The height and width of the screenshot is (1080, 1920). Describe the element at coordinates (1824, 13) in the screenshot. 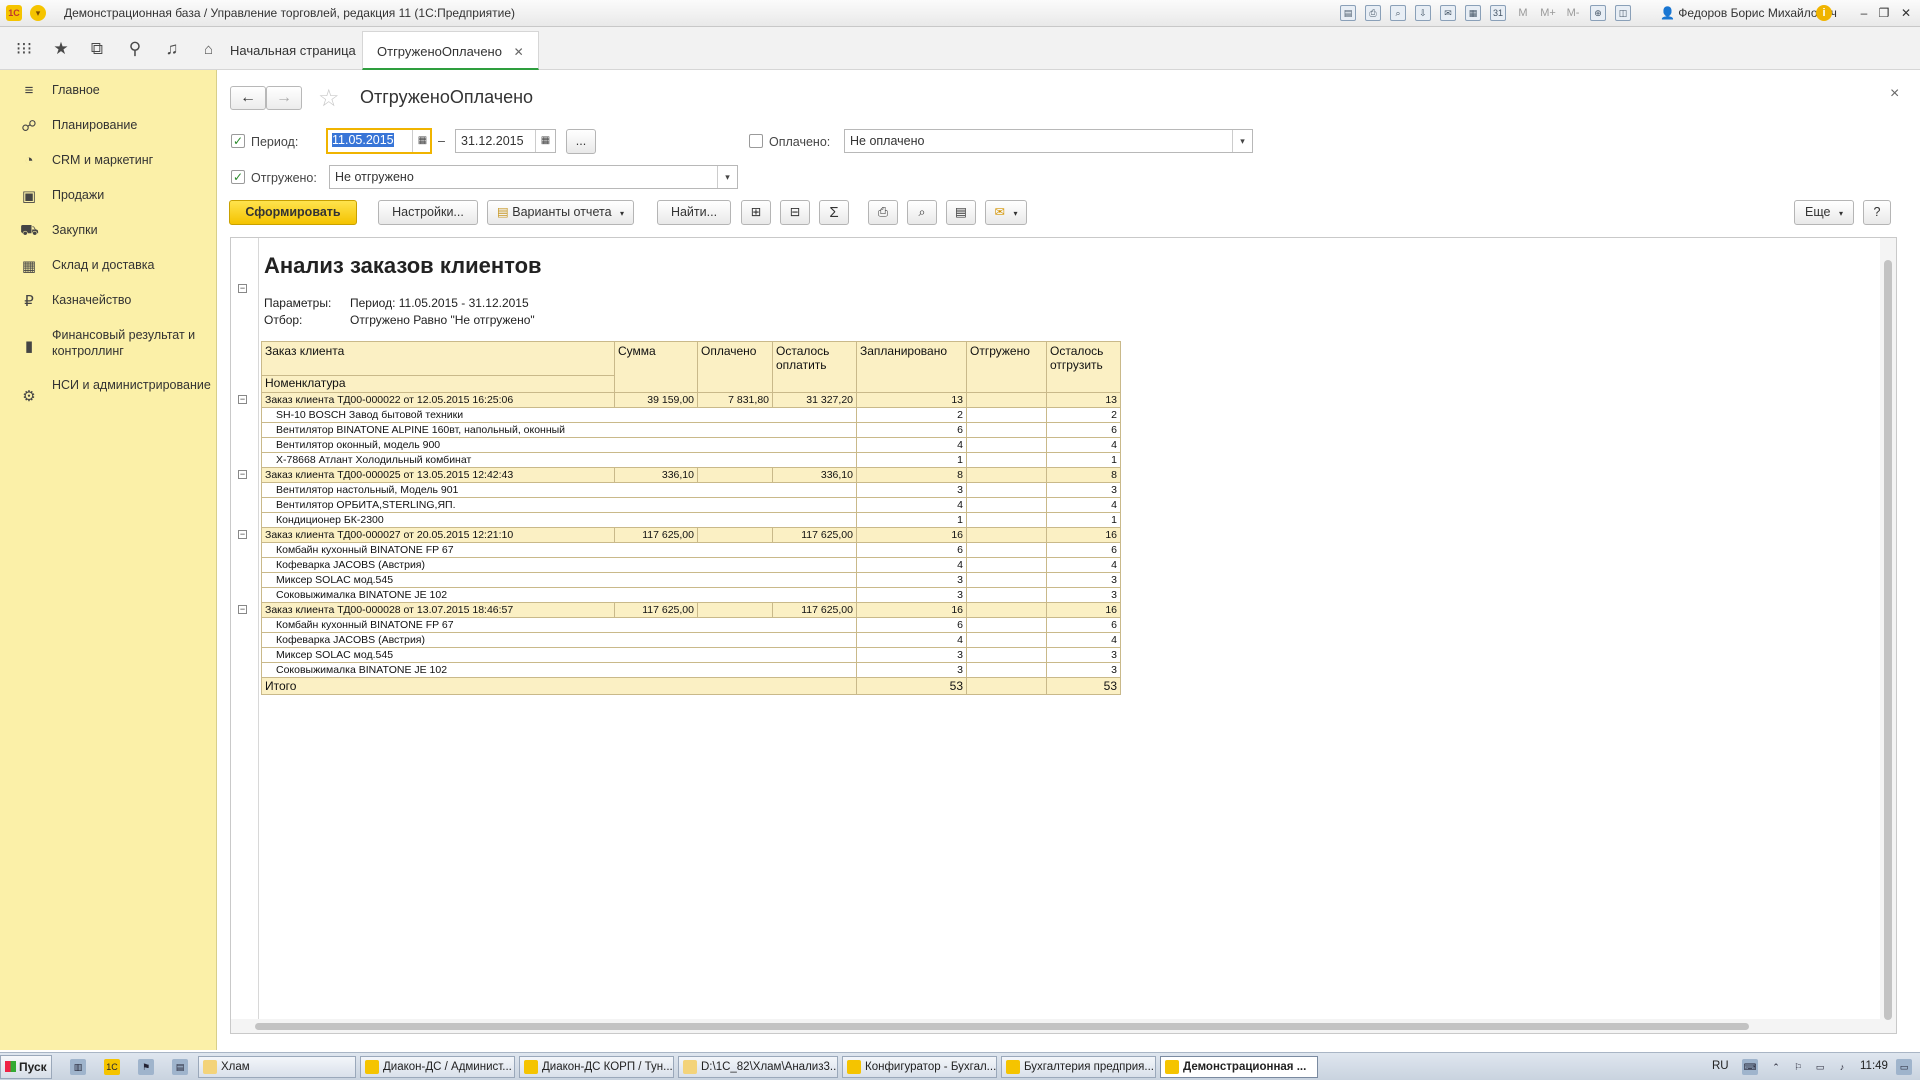

I see `info-icon: i` at that location.